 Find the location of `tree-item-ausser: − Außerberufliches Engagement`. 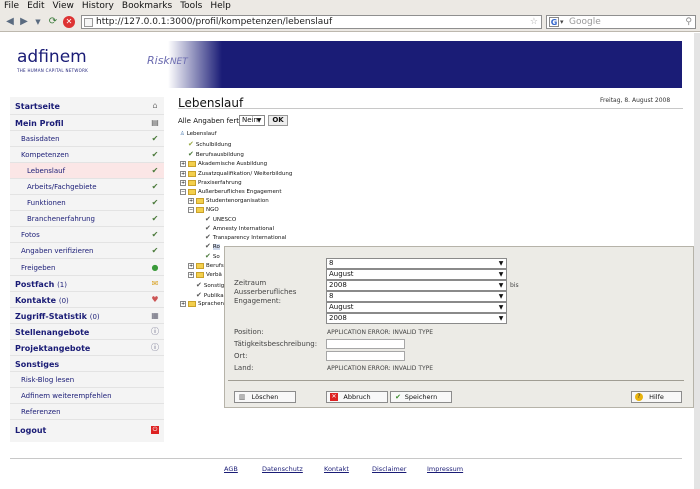

tree-item-ausser: − Außerberufliches Engagement is located at coordinates (231, 192).